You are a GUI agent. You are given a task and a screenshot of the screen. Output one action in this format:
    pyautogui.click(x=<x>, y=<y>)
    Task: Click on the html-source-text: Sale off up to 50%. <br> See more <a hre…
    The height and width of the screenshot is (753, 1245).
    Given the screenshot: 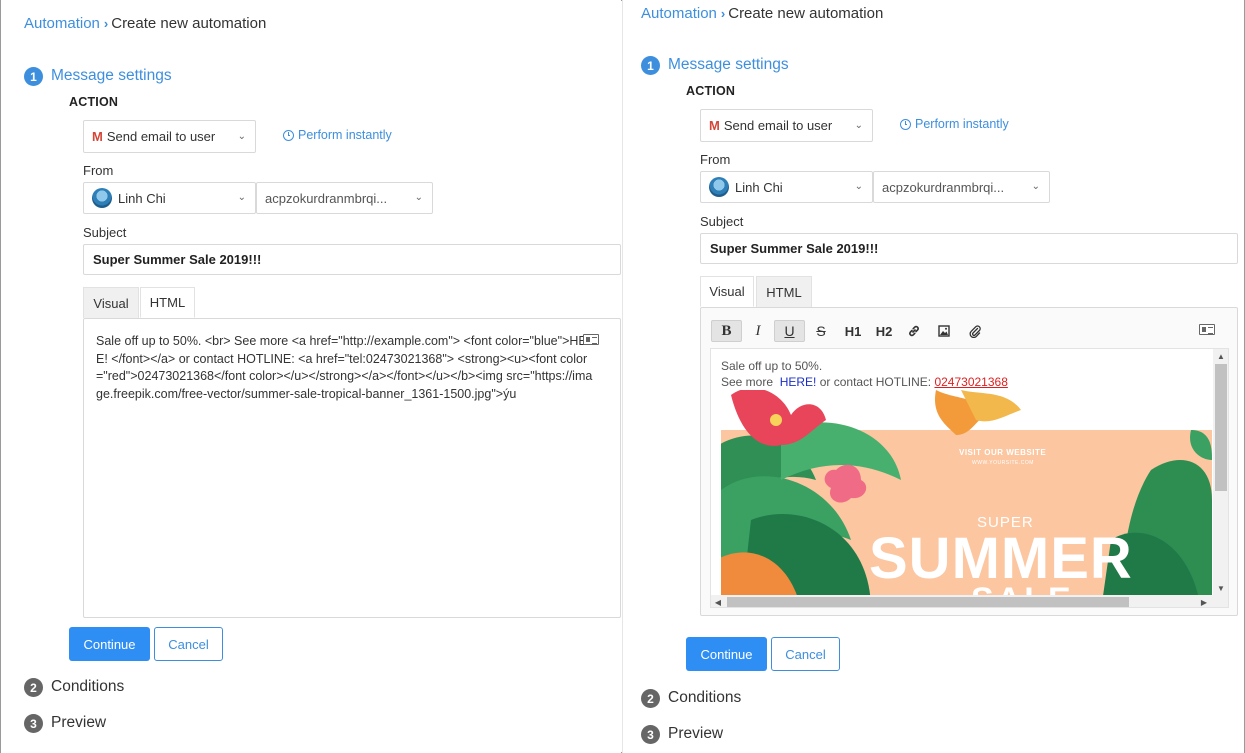 What is the action you would take?
    pyautogui.click(x=346, y=367)
    